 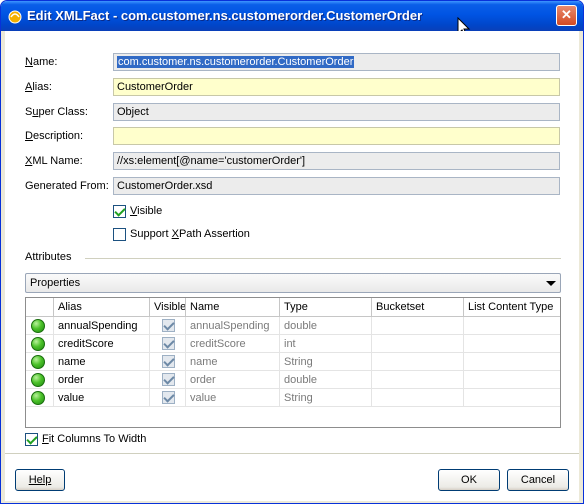 I want to click on fit-columns-row: Fit Columns To Width, so click(x=85, y=439).